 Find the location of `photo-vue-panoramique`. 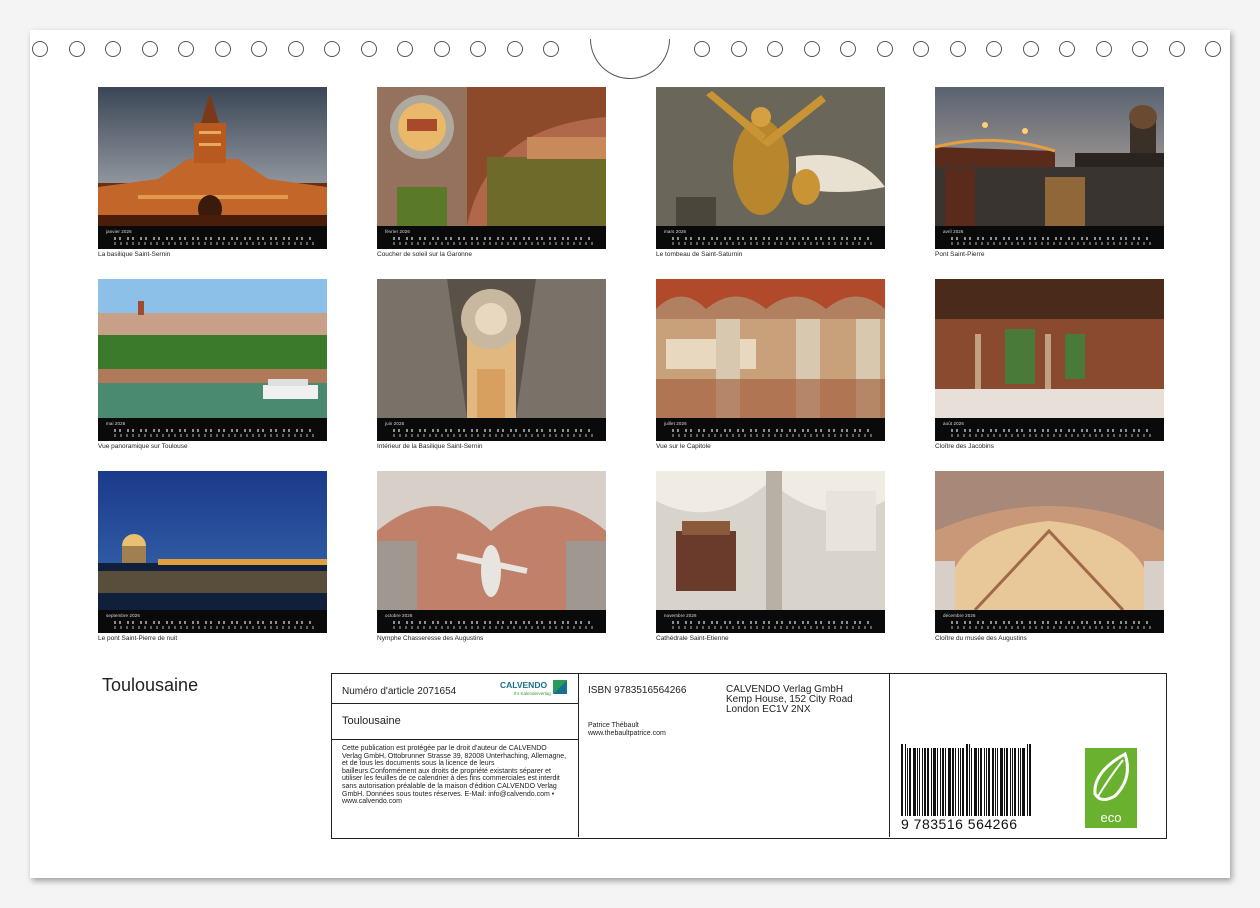

photo-vue-panoramique is located at coordinates (212, 348).